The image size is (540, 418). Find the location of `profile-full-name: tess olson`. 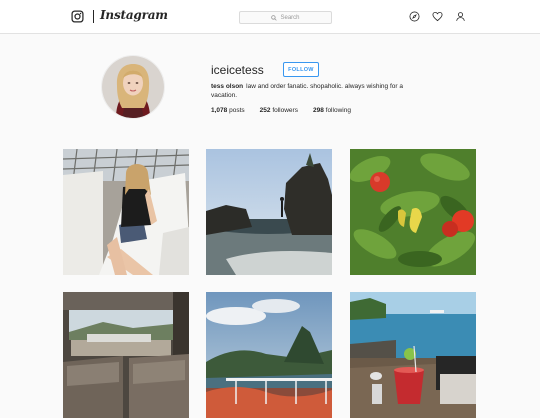

profile-full-name: tess olson is located at coordinates (227, 86).